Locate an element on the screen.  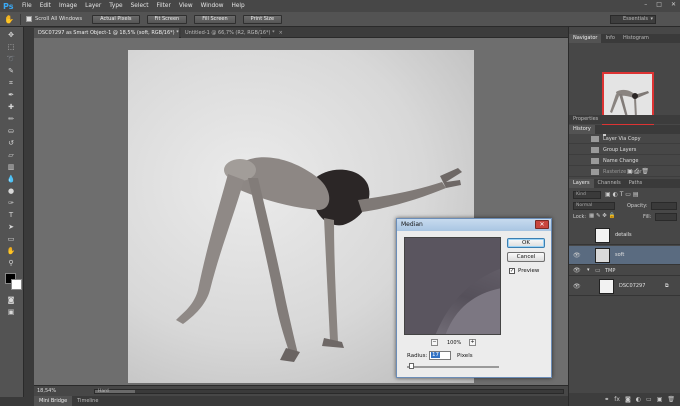
dialog-title: Median is located at coordinates (412, 224).